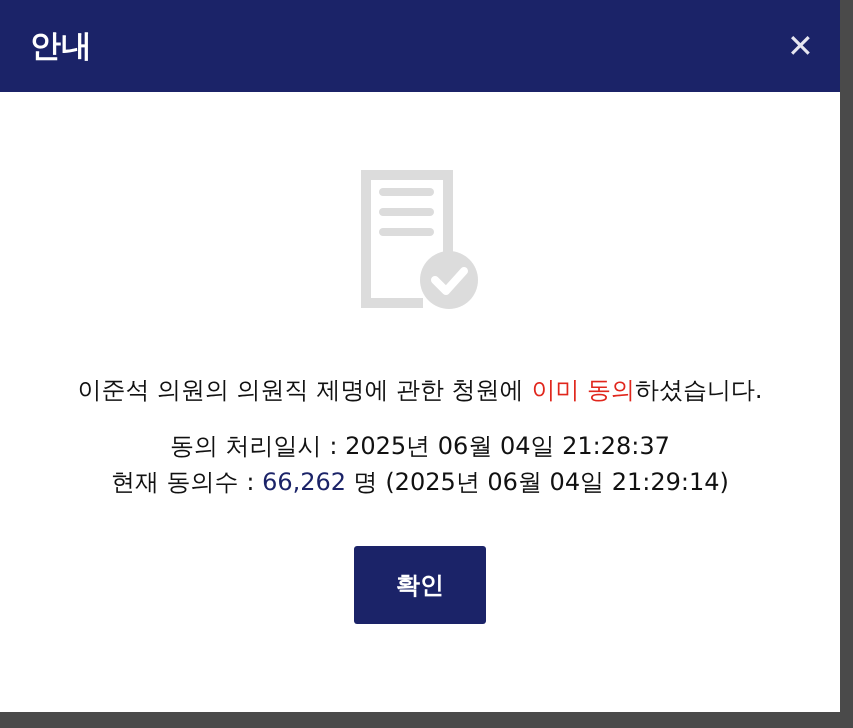 The width and height of the screenshot is (853, 728). What do you see at coordinates (61, 46) in the screenshot?
I see `dialog-title: 안내` at bounding box center [61, 46].